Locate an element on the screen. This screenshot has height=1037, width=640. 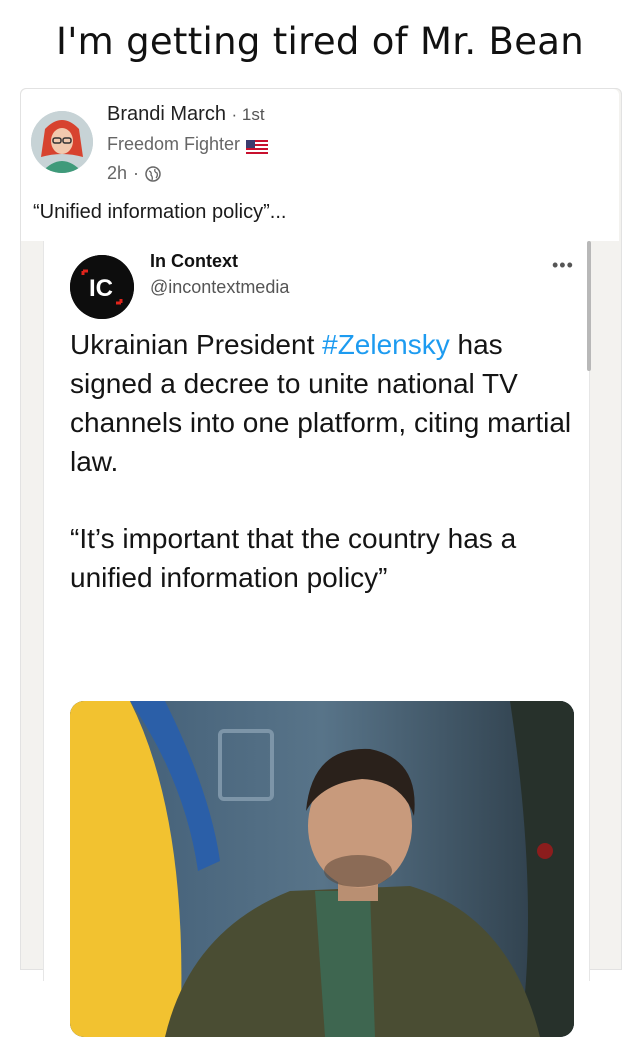
author-name-row: Brandi March · 1st is located at coordinates (186, 114).